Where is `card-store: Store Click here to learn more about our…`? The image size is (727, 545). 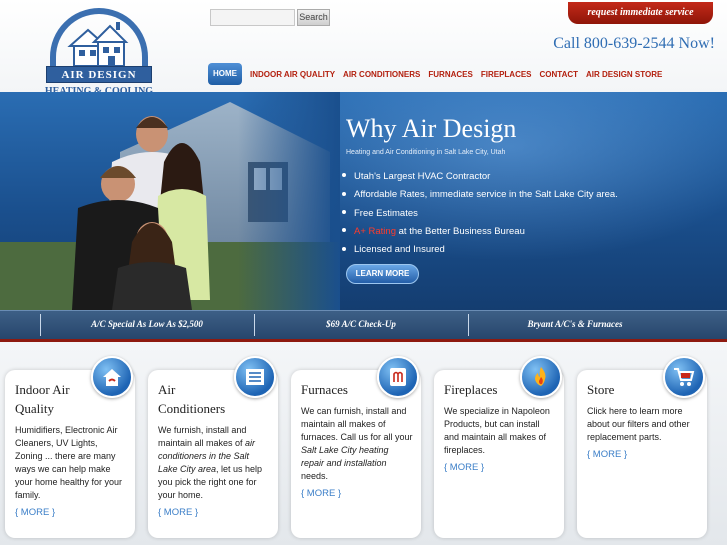 card-store: Store Click here to learn more about our… is located at coordinates (642, 447).